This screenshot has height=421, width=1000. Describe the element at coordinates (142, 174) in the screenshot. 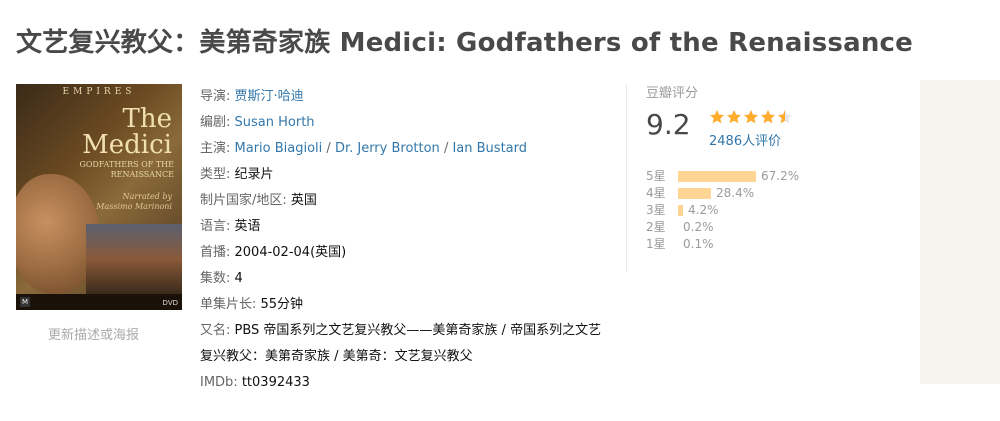

I see `poster-subtitle-line2: RENAISSANCE` at that location.